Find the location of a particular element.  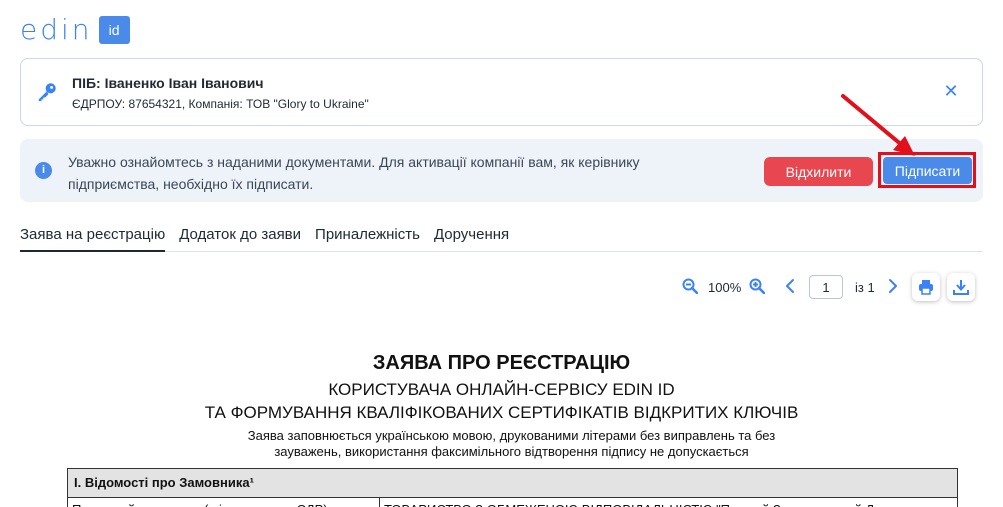

edin-logo: edin id is located at coordinates (75, 30).